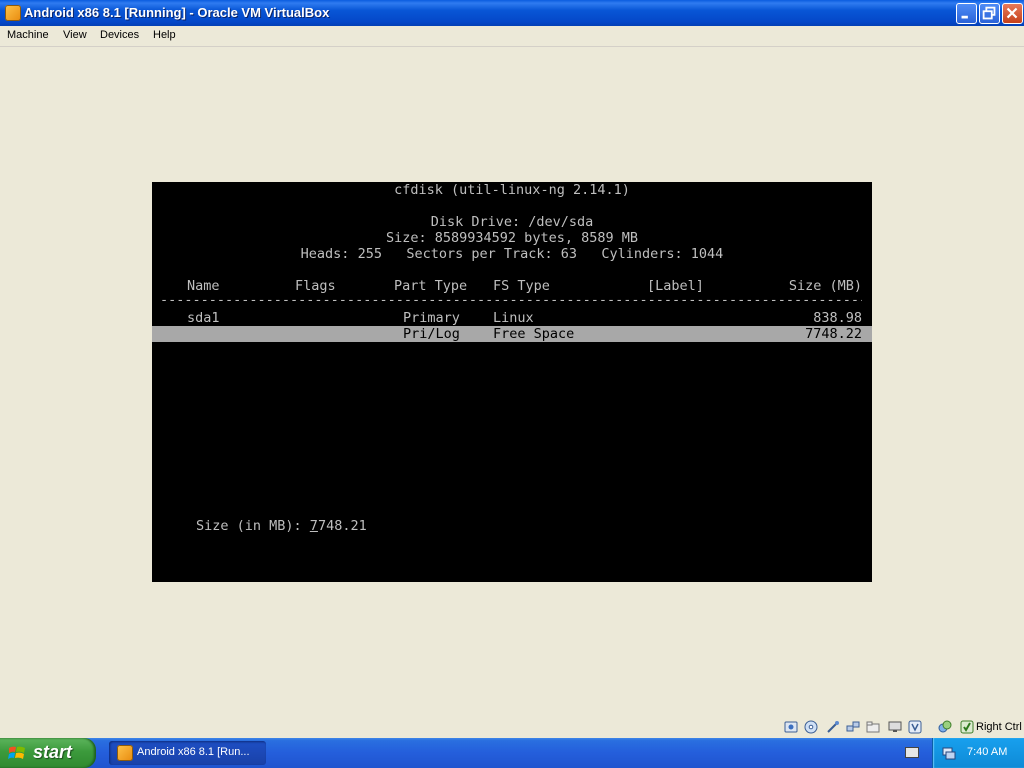 Image resolution: width=1024 pixels, height=768 pixels. Describe the element at coordinates (119, 35) in the screenshot. I see `menu-devices: Devices` at that location.